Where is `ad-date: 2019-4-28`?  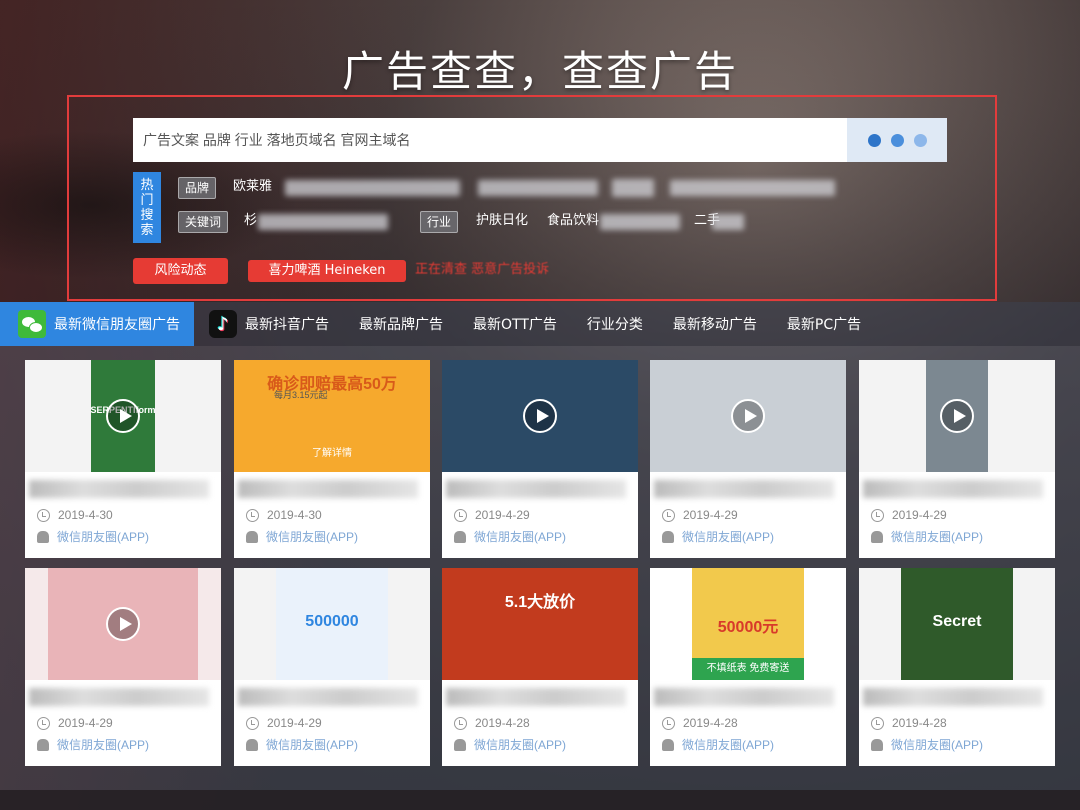
ad-date: 2019-4-28 is located at coordinates (492, 723).